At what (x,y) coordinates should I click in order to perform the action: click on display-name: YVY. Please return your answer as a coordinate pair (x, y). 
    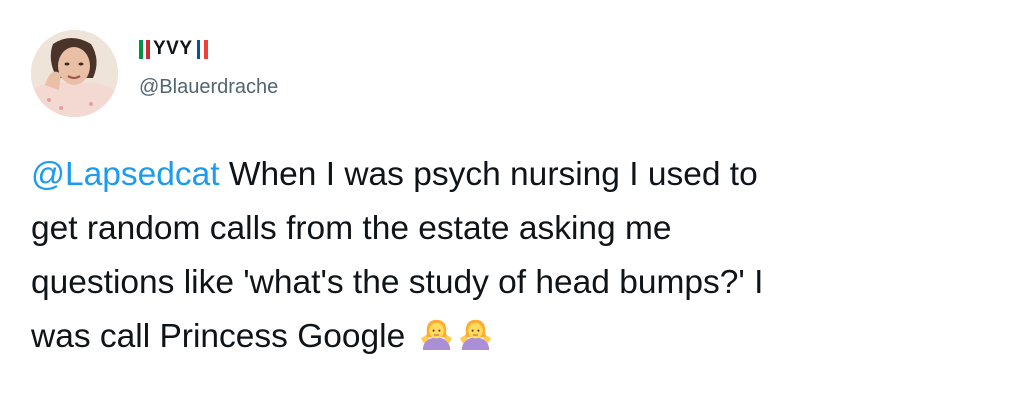
    Looking at the image, I should click on (173, 49).